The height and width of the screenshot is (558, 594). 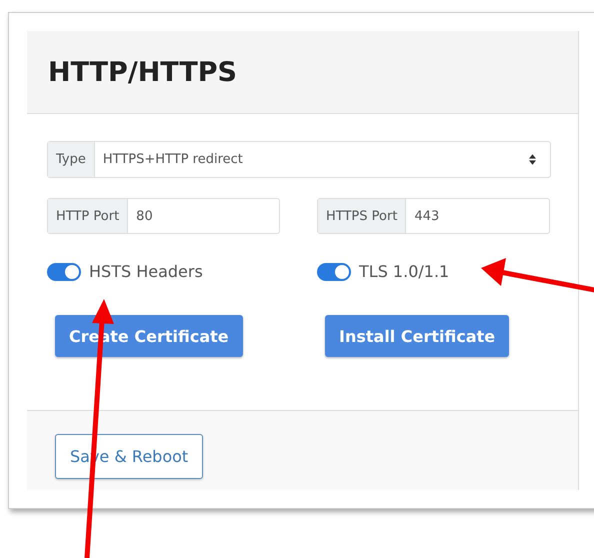 What do you see at coordinates (532, 159) in the screenshot?
I see `sort-caret-icon` at bounding box center [532, 159].